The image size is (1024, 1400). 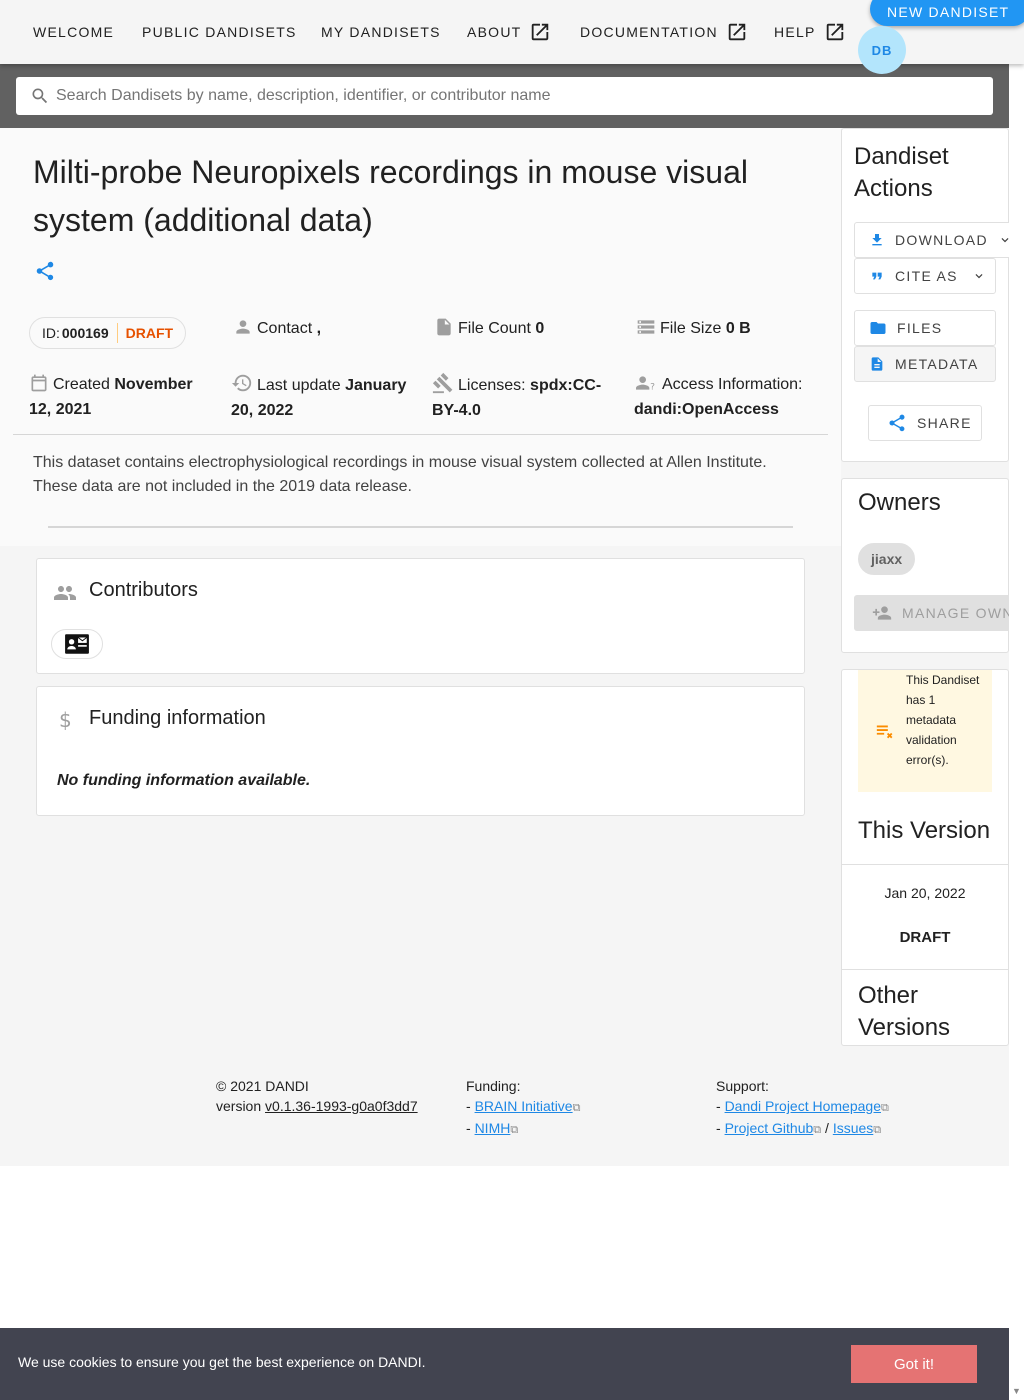 I want to click on licenses-info: Licenses: spdx:CC-BY-4.0, so click(x=527, y=397).